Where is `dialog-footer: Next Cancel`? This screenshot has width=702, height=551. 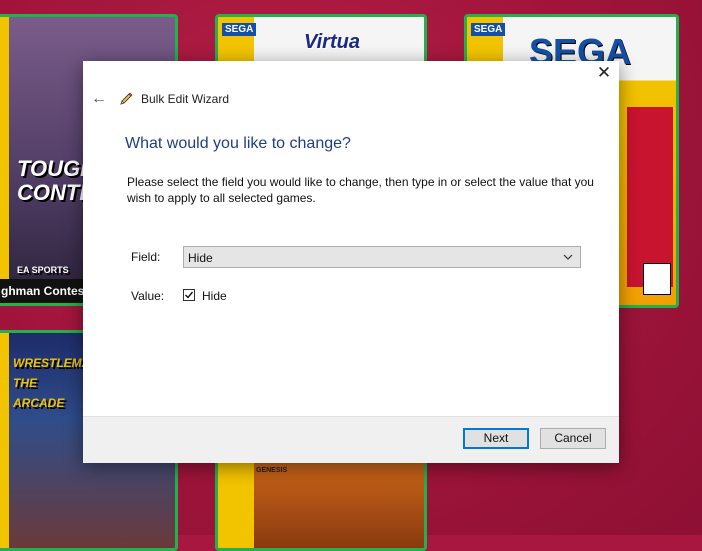
dialog-footer: Next Cancel is located at coordinates (351, 439).